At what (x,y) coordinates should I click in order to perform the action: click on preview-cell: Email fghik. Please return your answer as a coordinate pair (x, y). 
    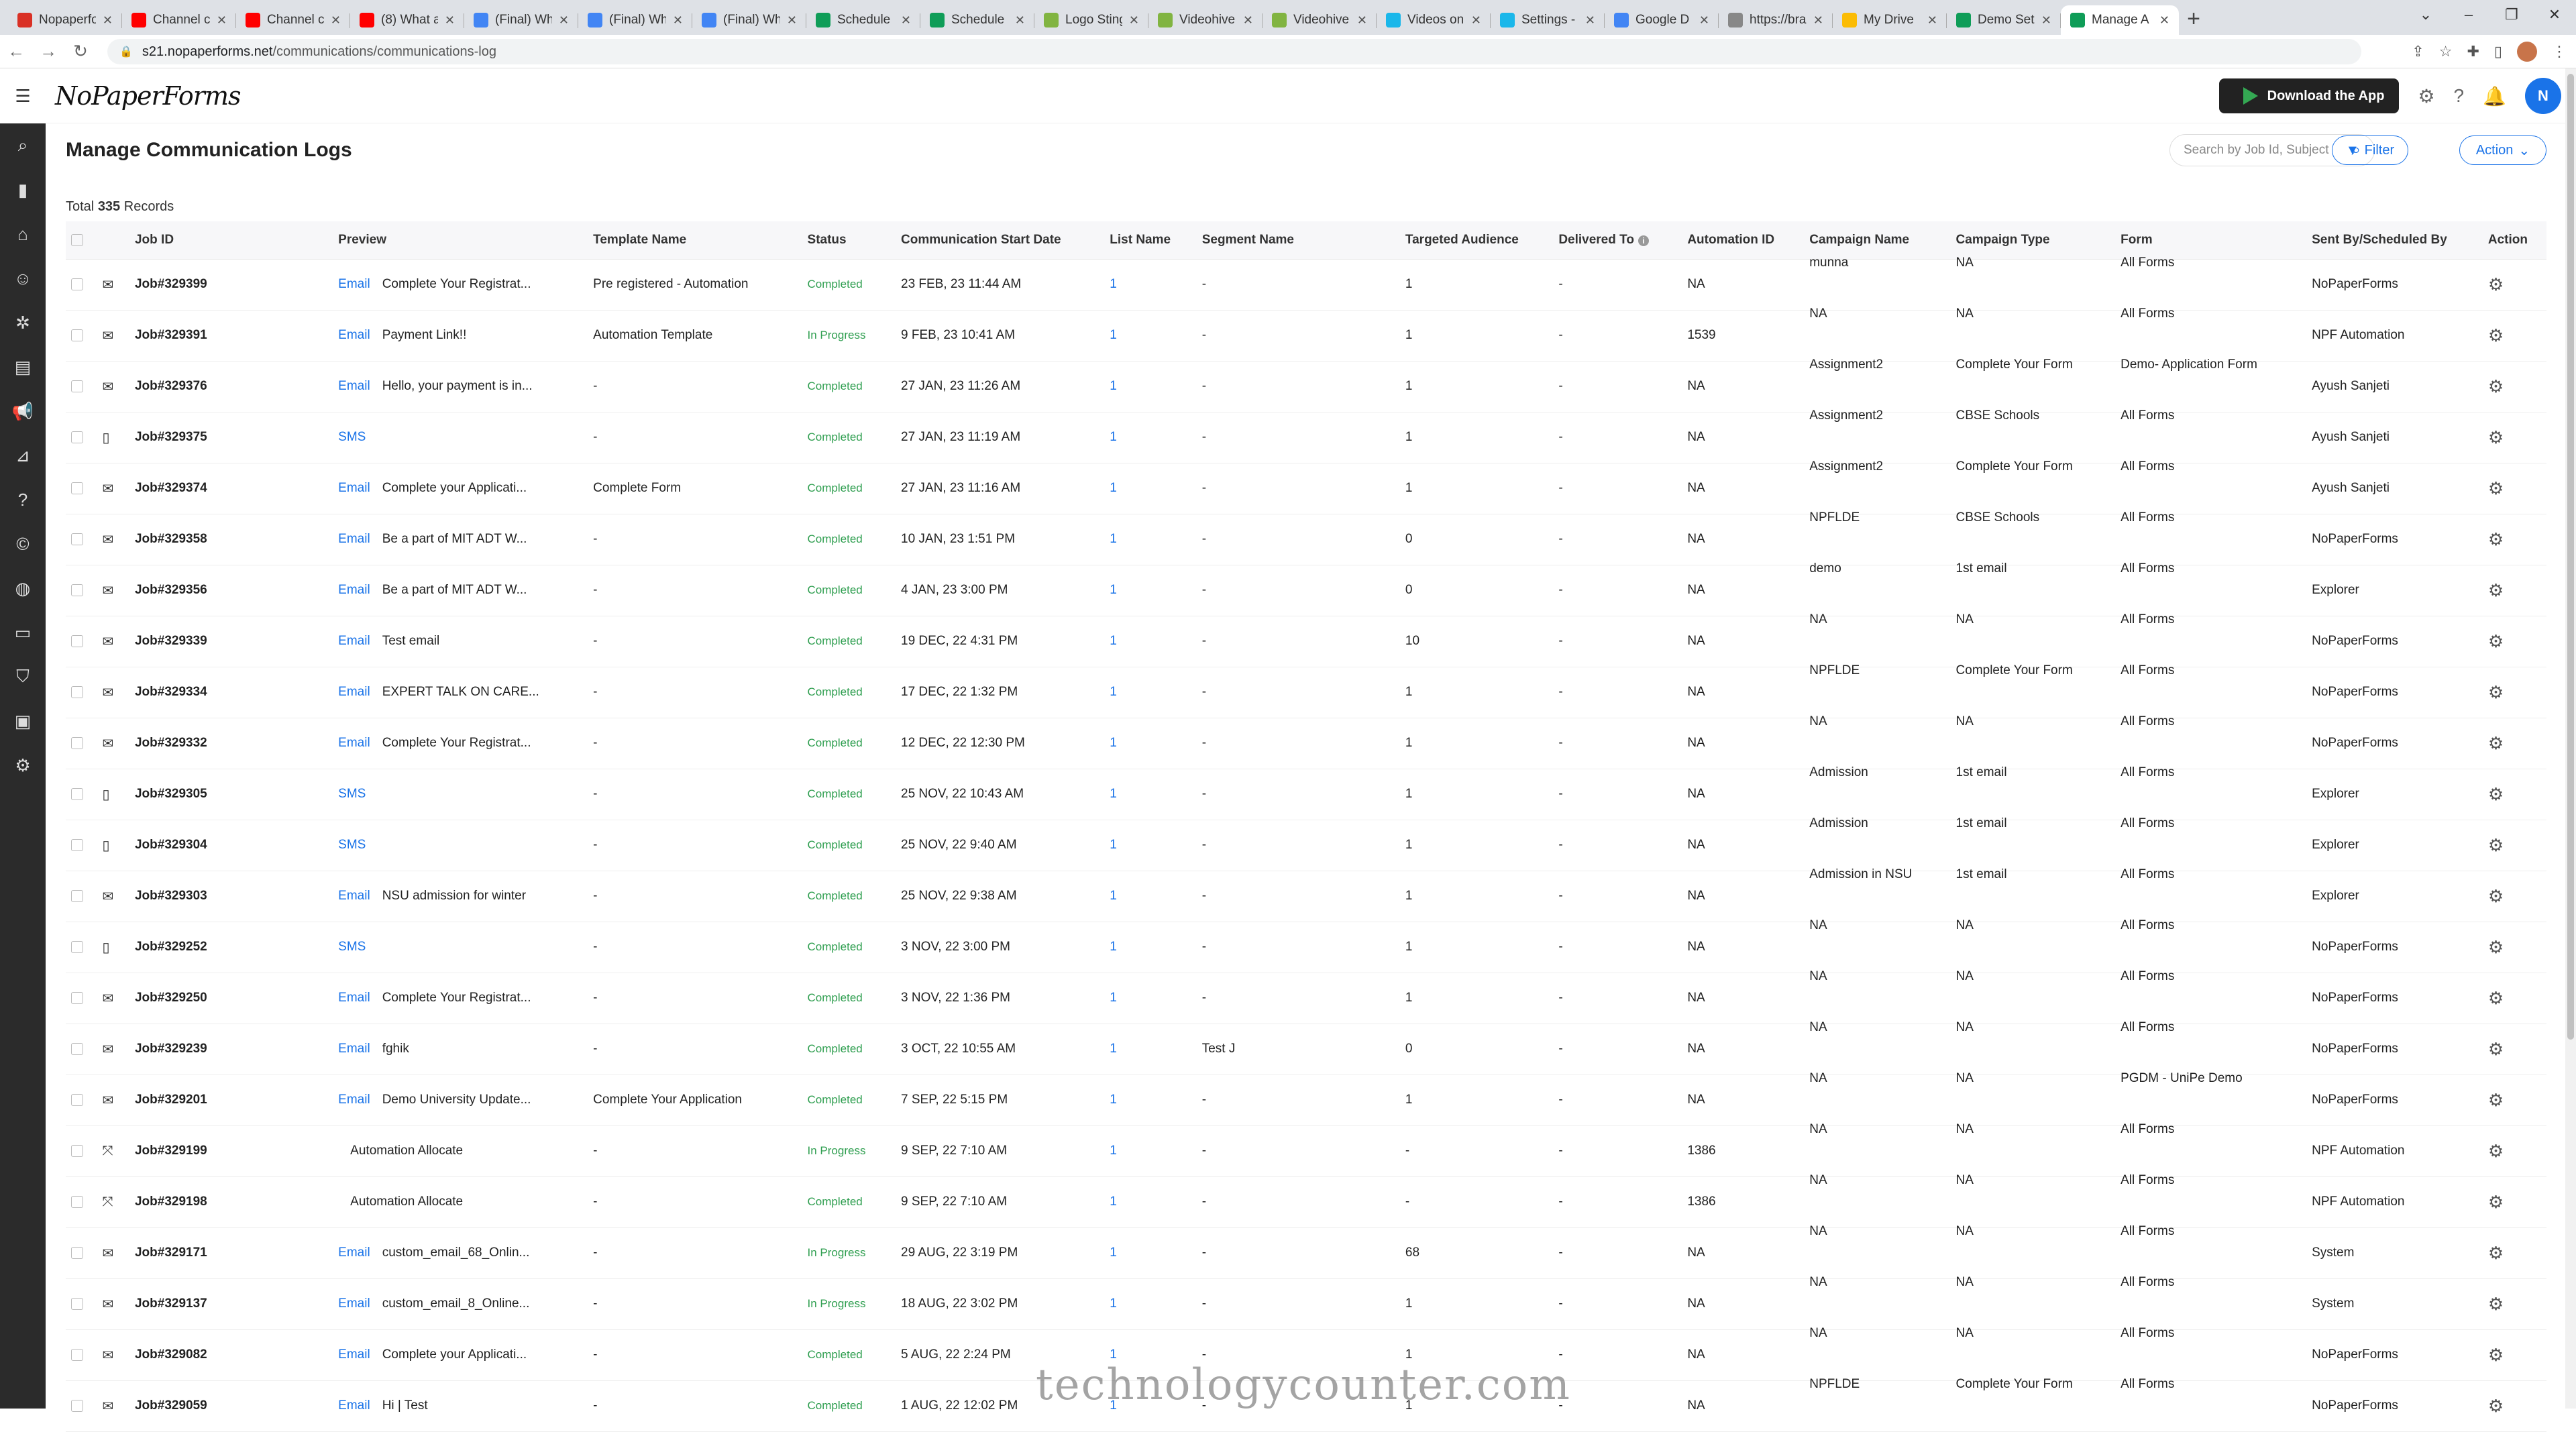
    Looking at the image, I should click on (460, 1049).